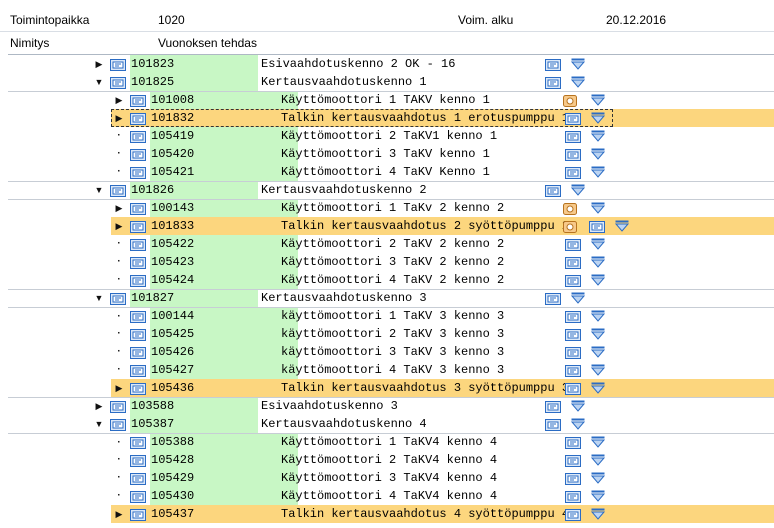  Describe the element at coordinates (391, 370) in the screenshot. I see `tree-node: · 105427 käyttömoottori 4 TaKV 3 kenno 3` at that location.